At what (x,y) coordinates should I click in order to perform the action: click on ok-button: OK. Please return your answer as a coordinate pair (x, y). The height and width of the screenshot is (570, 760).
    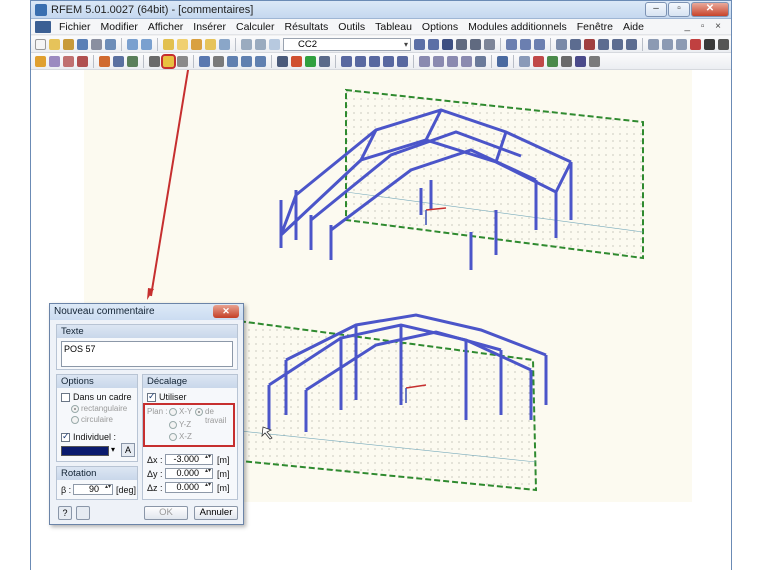
    Looking at the image, I should click on (166, 513).